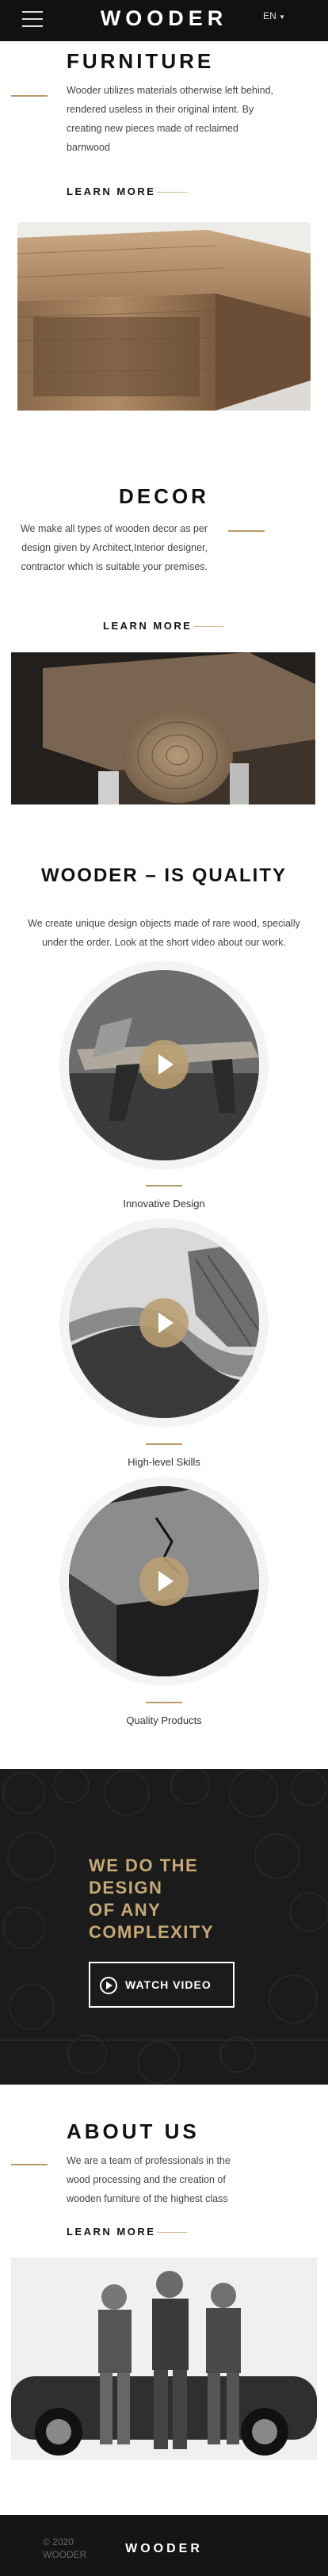 The image size is (328, 2576). I want to click on banner-headline: WE DO THE DESIGN OF ANY COMPLEXITY, so click(151, 1899).